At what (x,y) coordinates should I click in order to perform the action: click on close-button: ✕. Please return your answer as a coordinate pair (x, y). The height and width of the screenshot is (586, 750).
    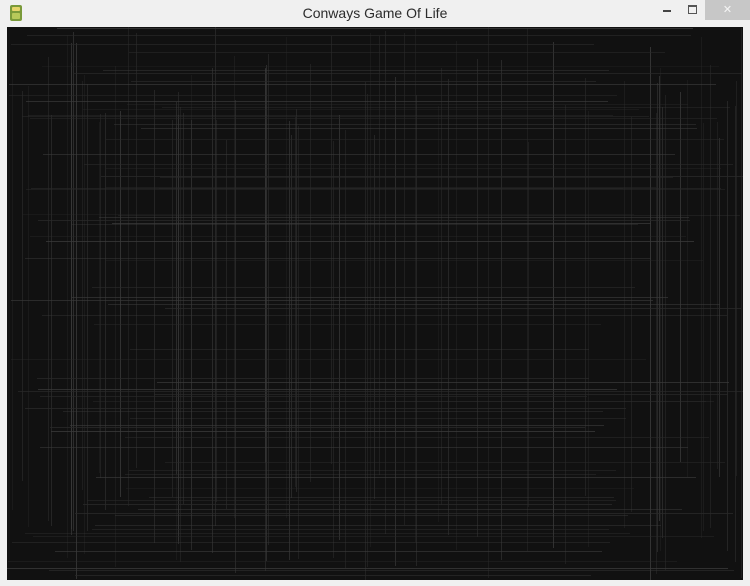
    Looking at the image, I should click on (727, 10).